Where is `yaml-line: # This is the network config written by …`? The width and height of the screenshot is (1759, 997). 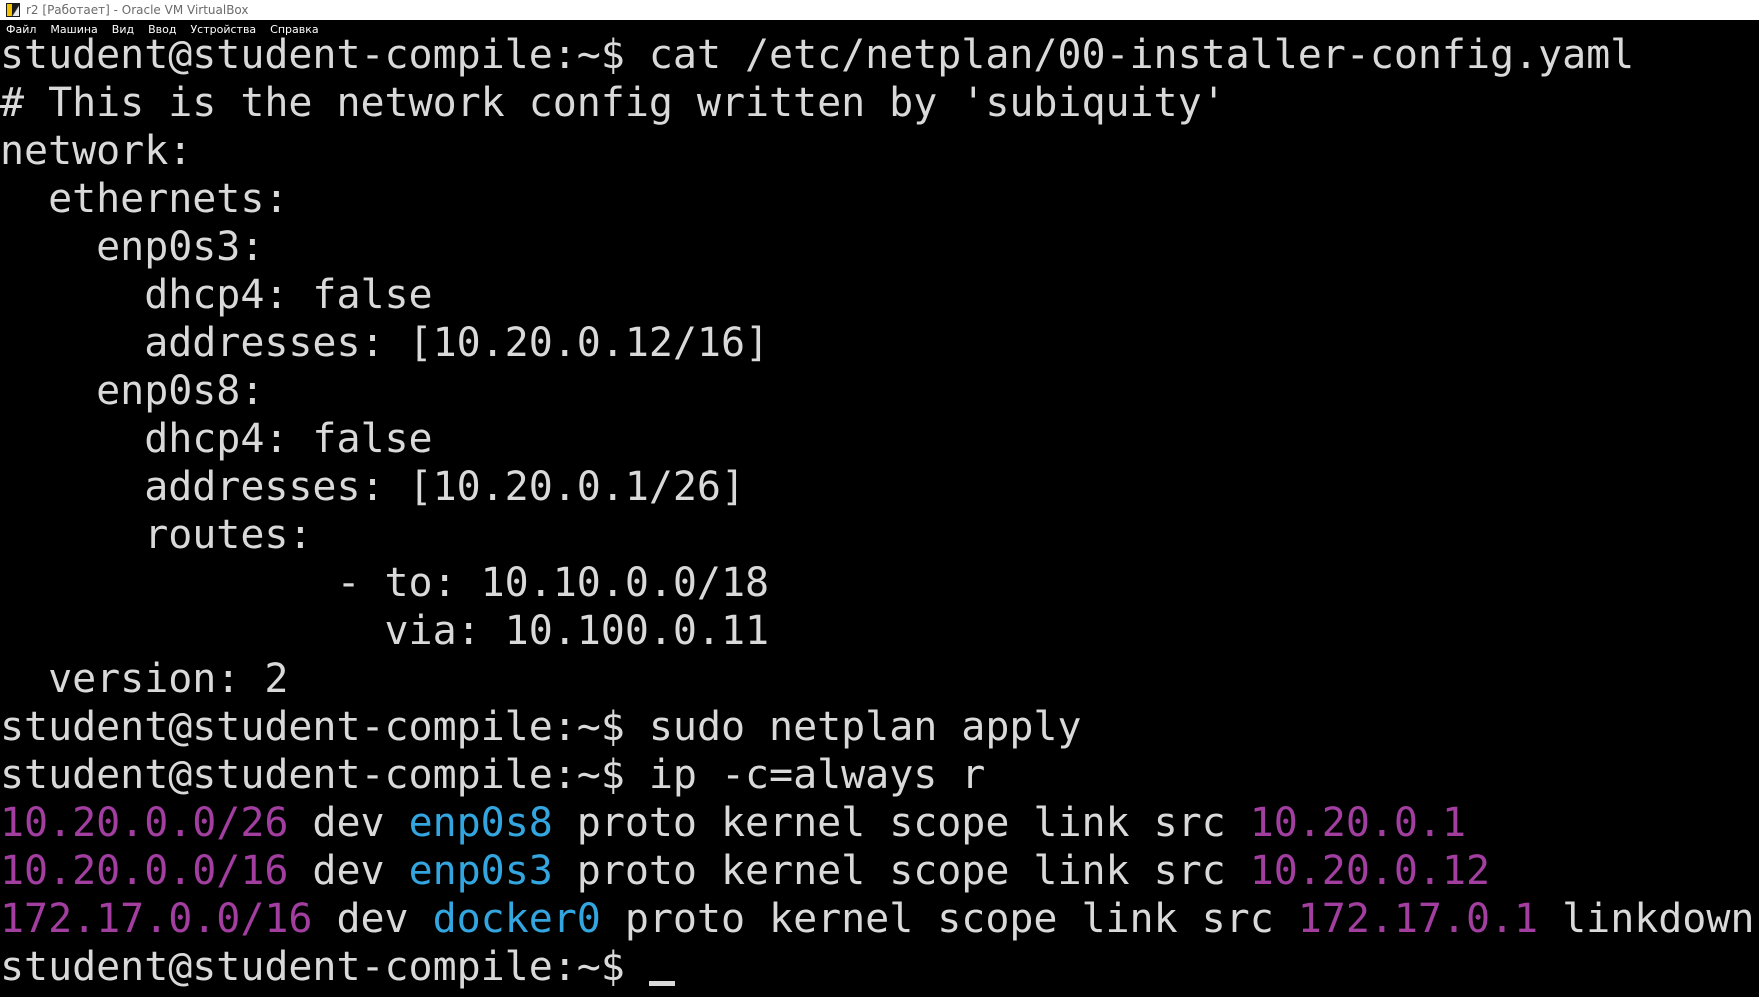 yaml-line: # This is the network config written by … is located at coordinates (613, 103).